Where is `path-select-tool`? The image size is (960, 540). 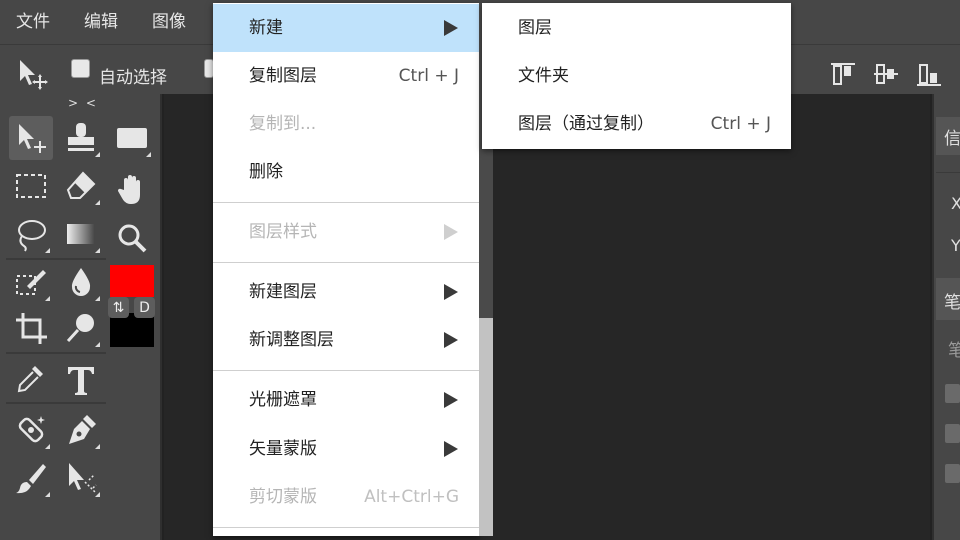 path-select-tool is located at coordinates (81, 478).